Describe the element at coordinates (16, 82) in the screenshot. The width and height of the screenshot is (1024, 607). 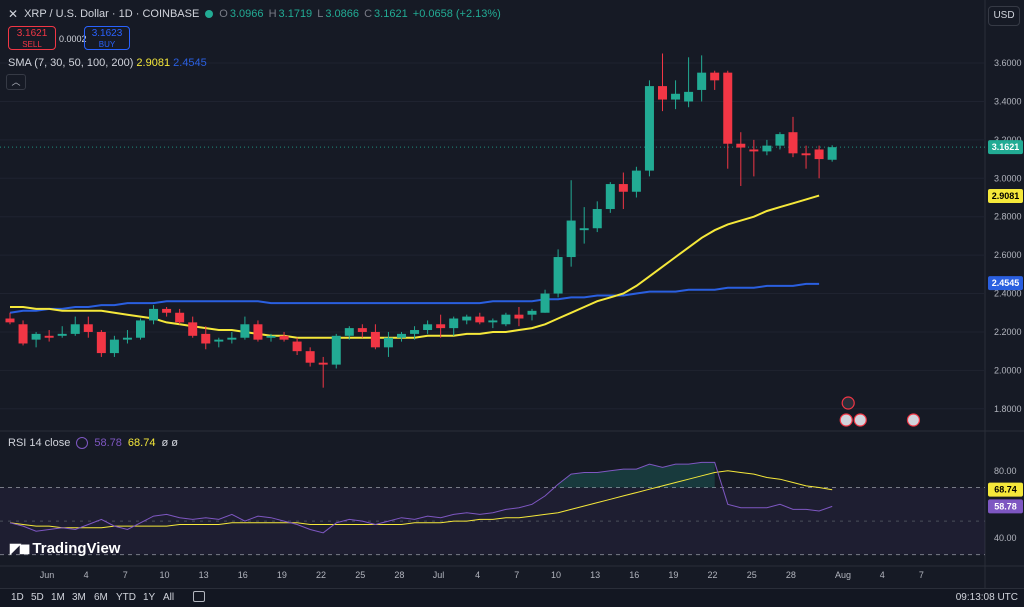
I see `collapse-legend-icon: ︿` at that location.